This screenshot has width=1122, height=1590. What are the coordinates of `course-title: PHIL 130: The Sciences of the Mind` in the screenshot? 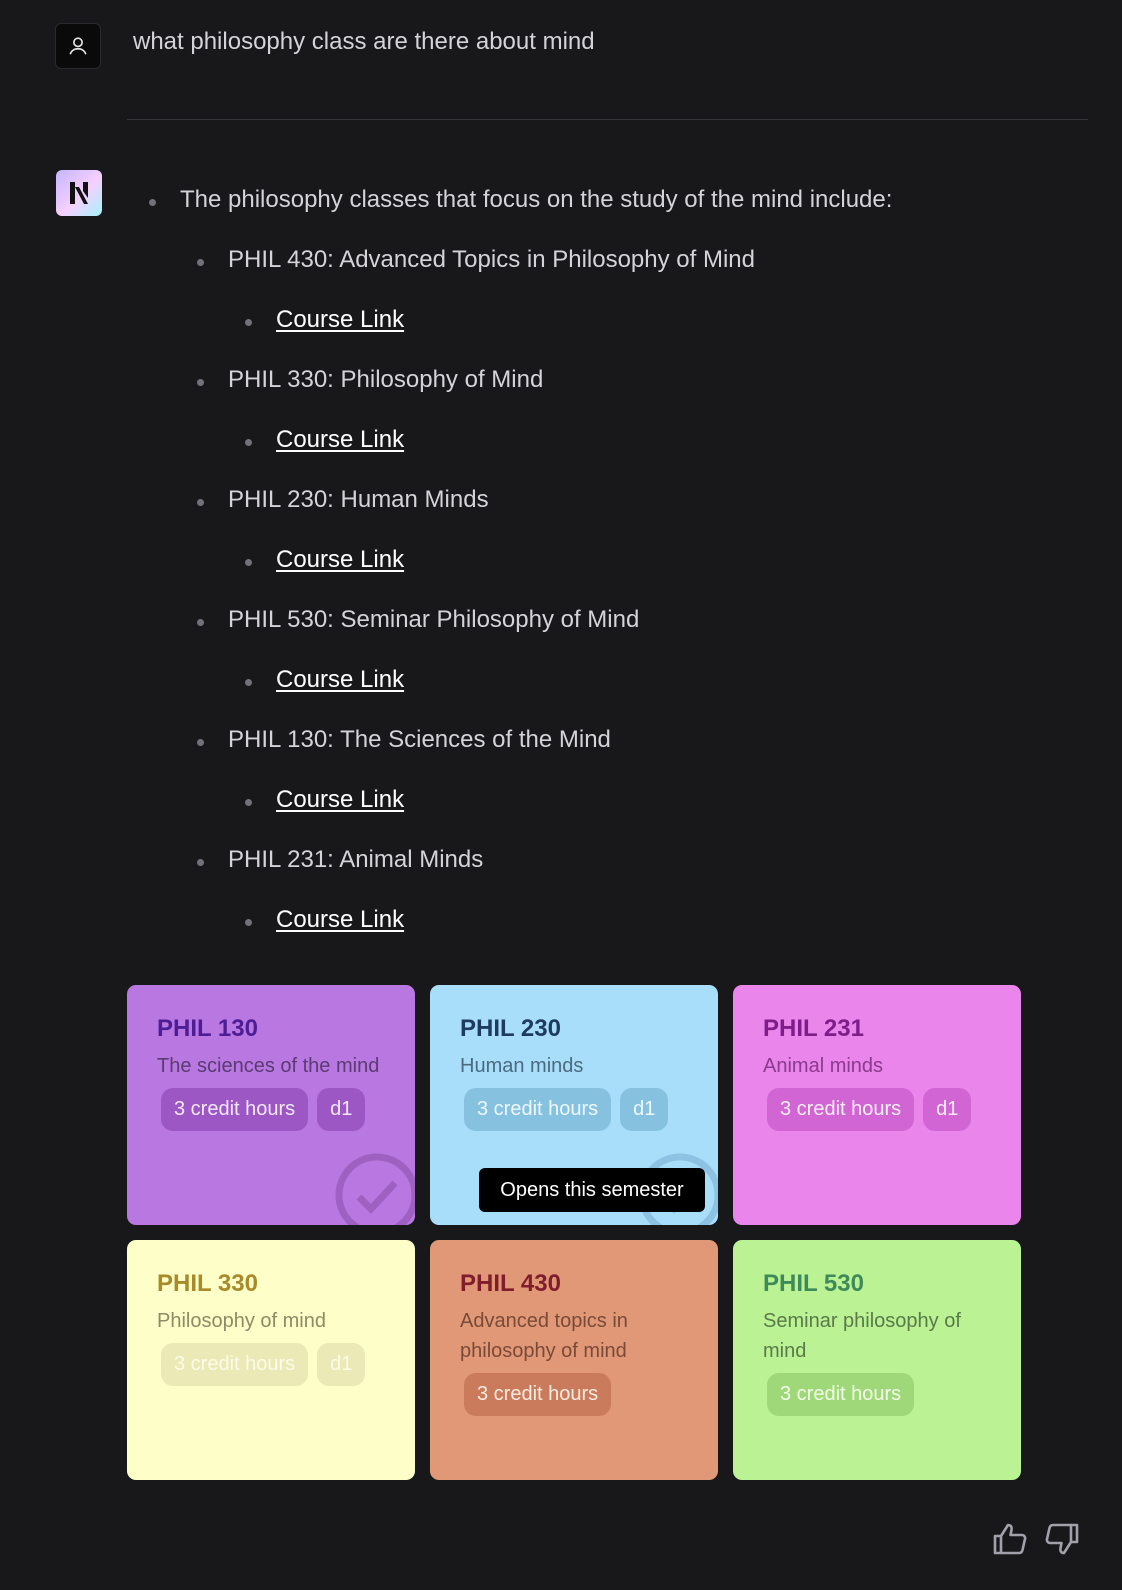 It's located at (404, 739).